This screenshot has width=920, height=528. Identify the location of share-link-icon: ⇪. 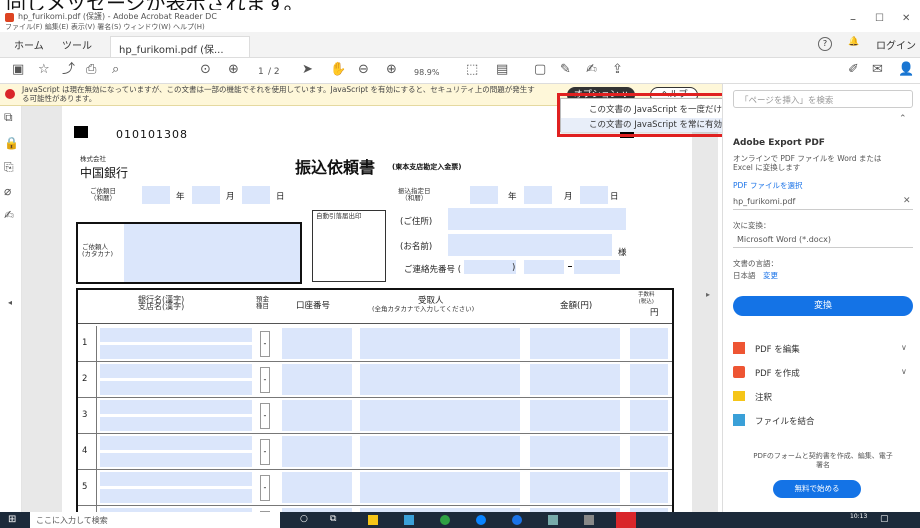
(617, 70).